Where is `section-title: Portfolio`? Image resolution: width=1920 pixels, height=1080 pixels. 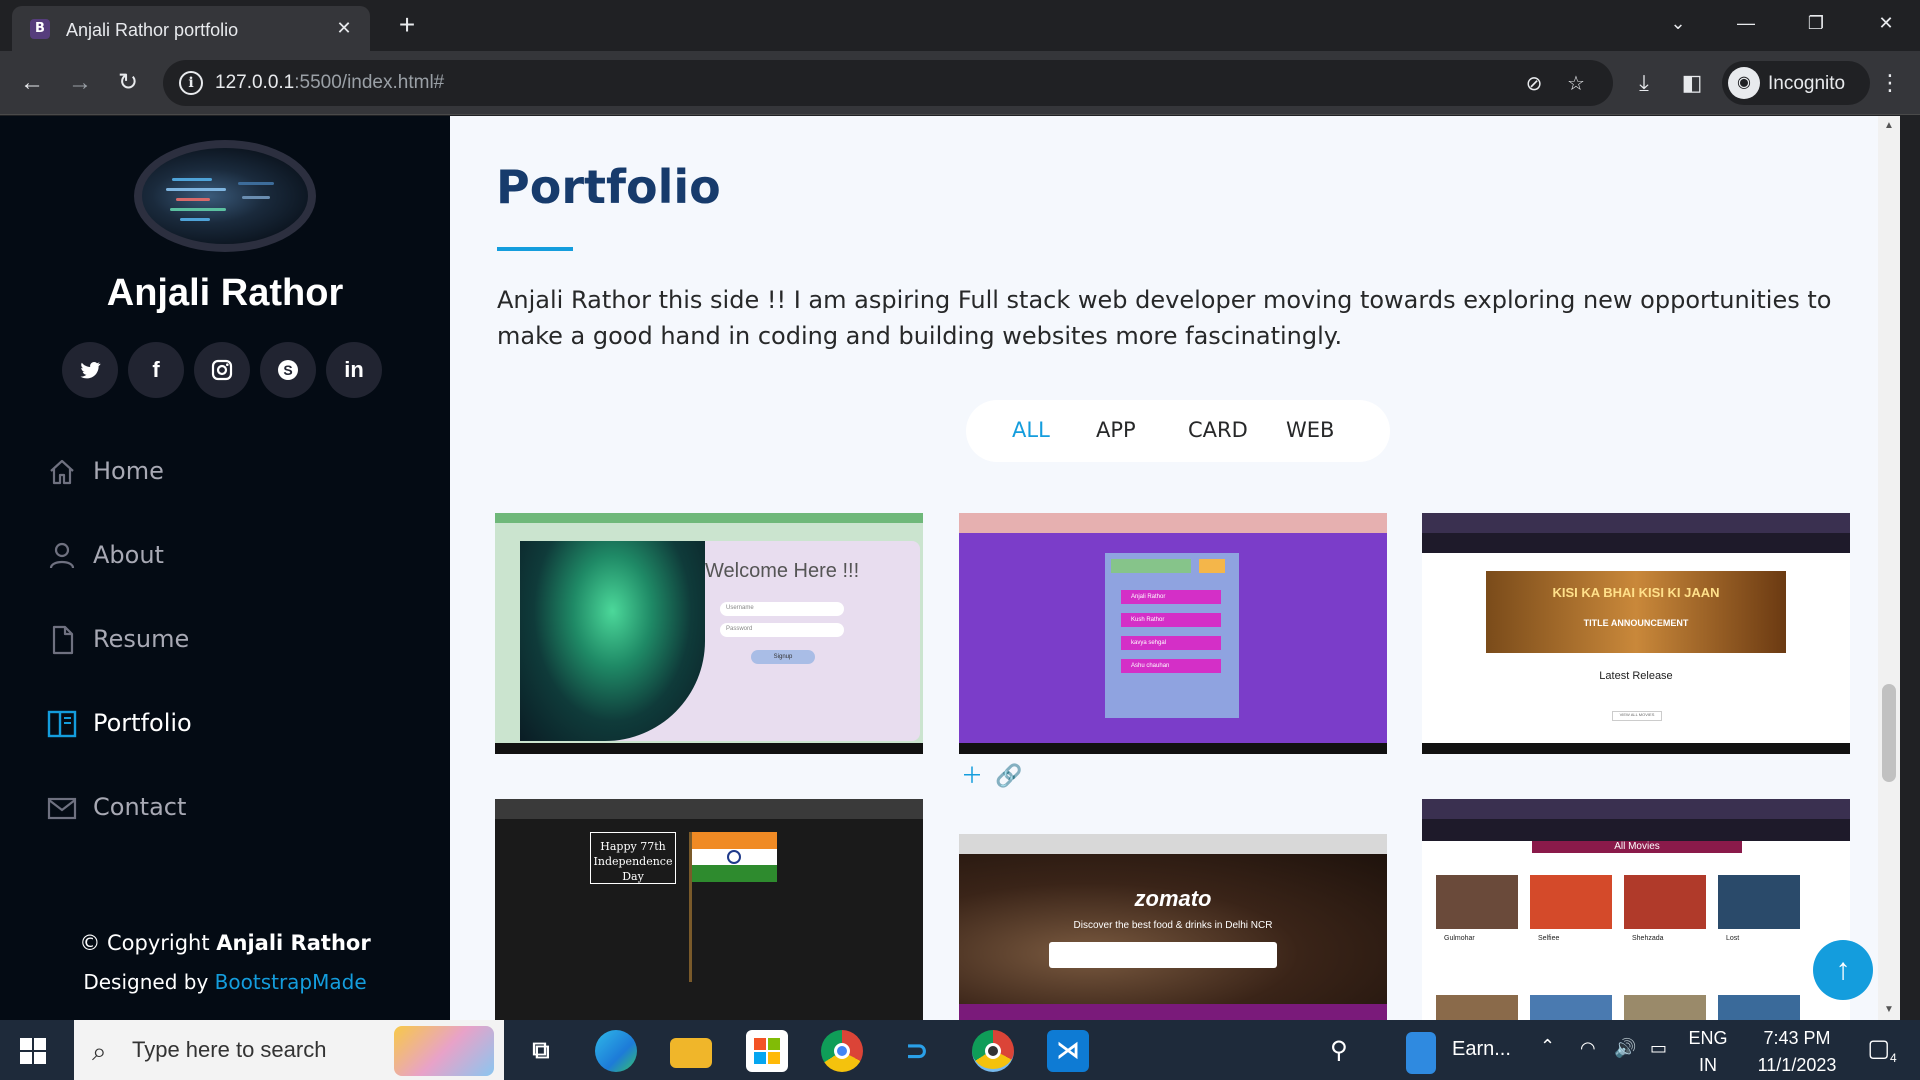
section-title: Portfolio is located at coordinates (608, 187).